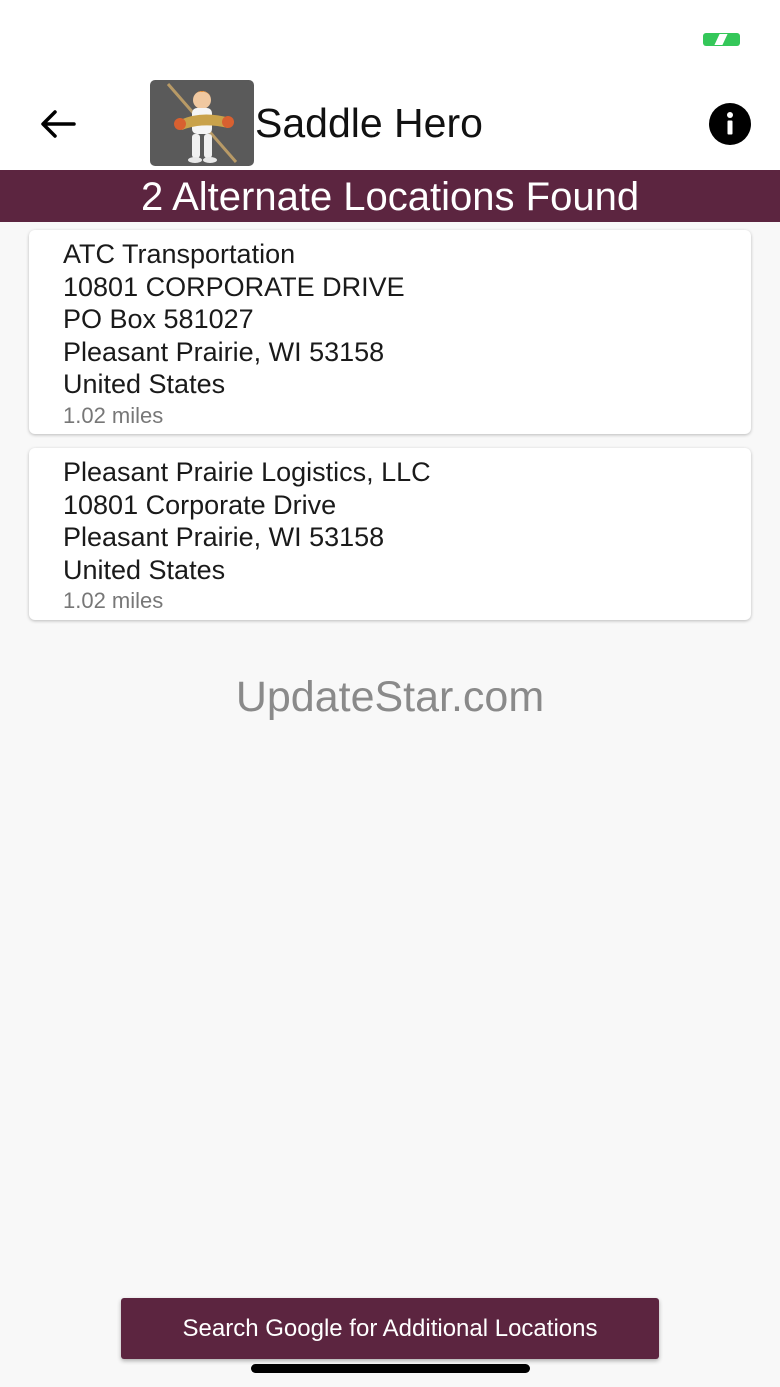 The image size is (780, 1387). I want to click on status-bar, so click(390, 40).